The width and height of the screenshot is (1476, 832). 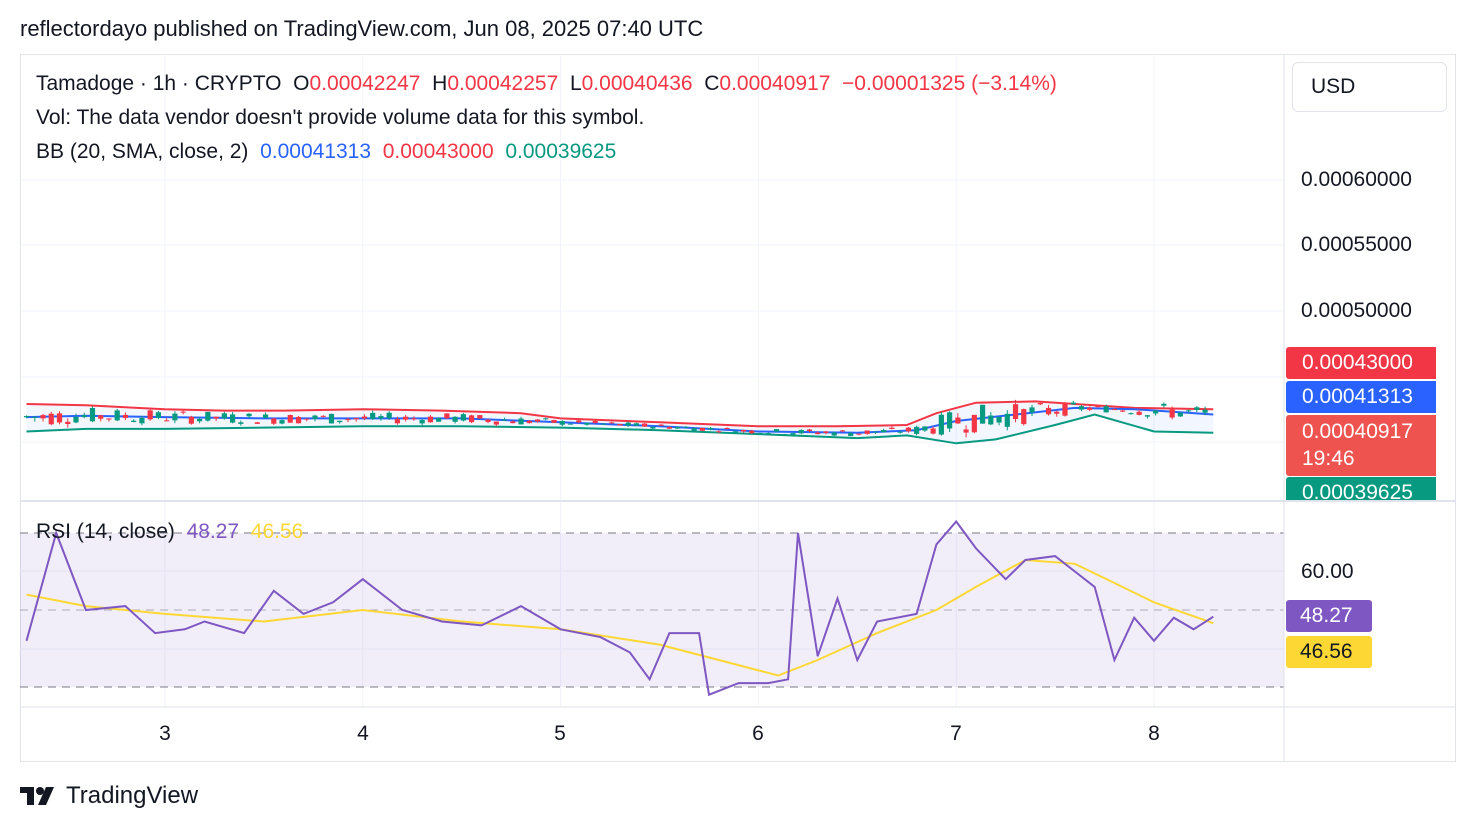 I want to click on bar-countdown: 19:46, so click(x=1328, y=458).